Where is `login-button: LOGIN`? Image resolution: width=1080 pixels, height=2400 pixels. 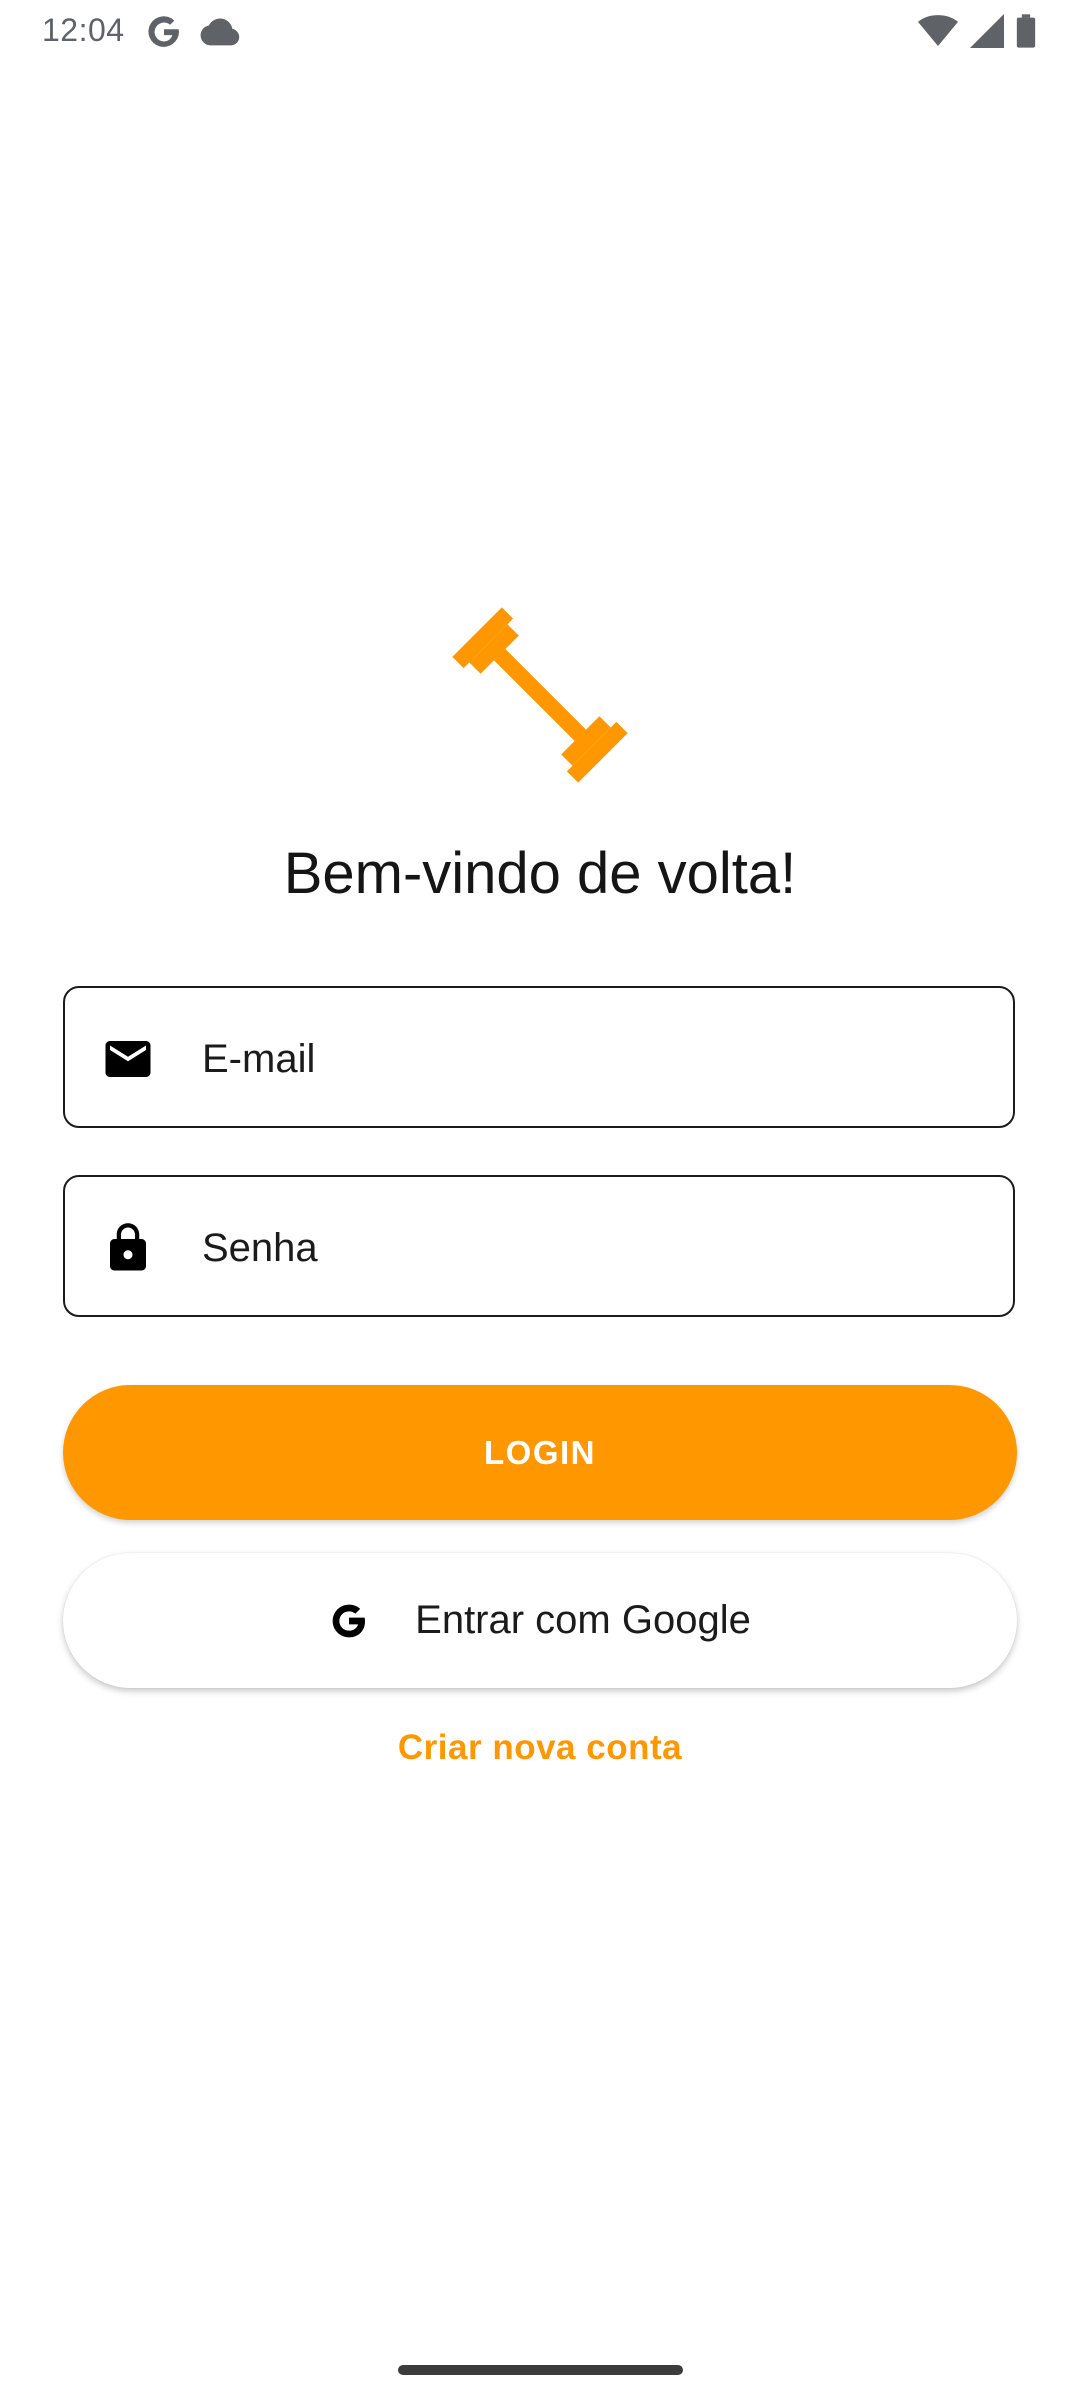 login-button: LOGIN is located at coordinates (540, 1452).